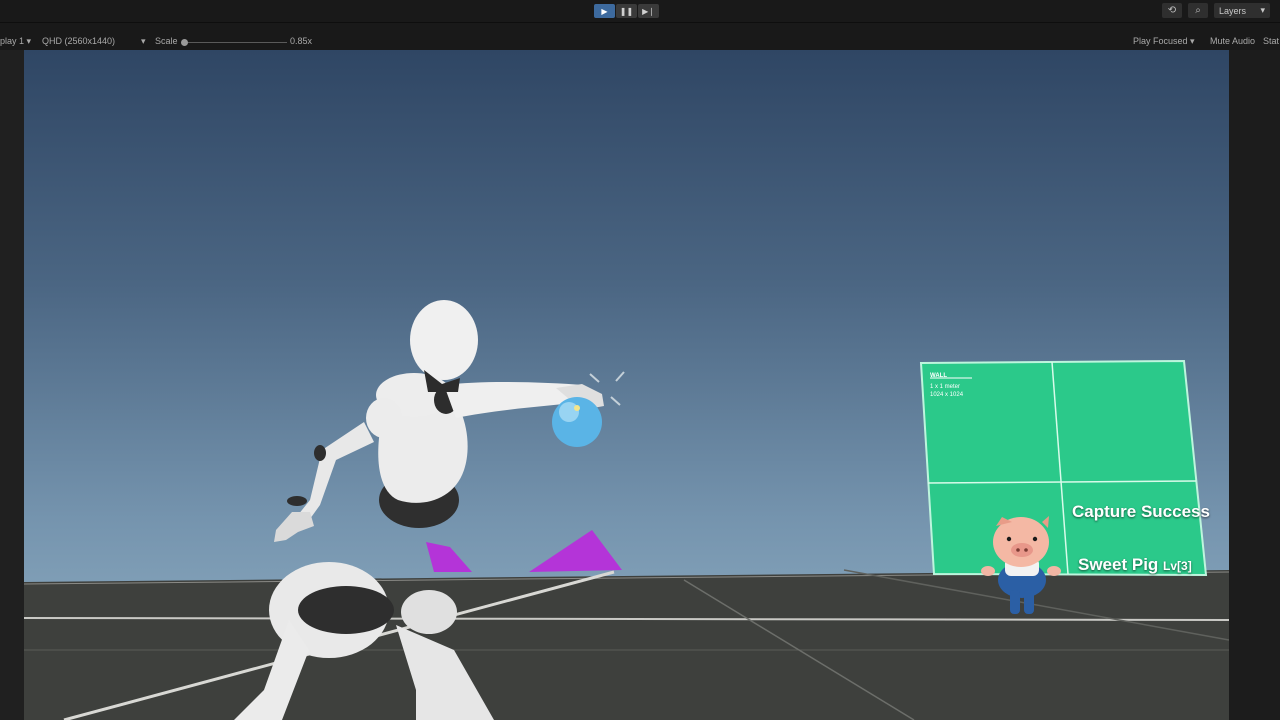 The height and width of the screenshot is (720, 1280). I want to click on search-button: ⌕, so click(1198, 10).